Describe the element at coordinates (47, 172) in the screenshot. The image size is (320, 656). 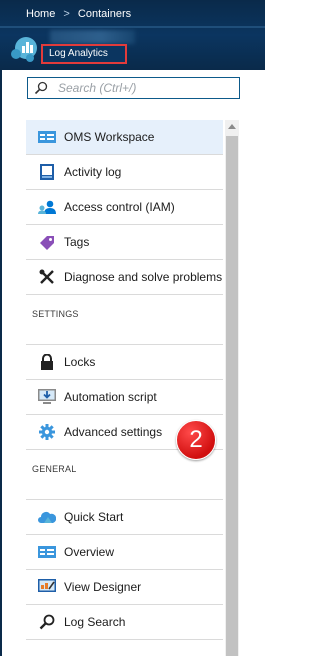
I see `activity-log-icon` at that location.